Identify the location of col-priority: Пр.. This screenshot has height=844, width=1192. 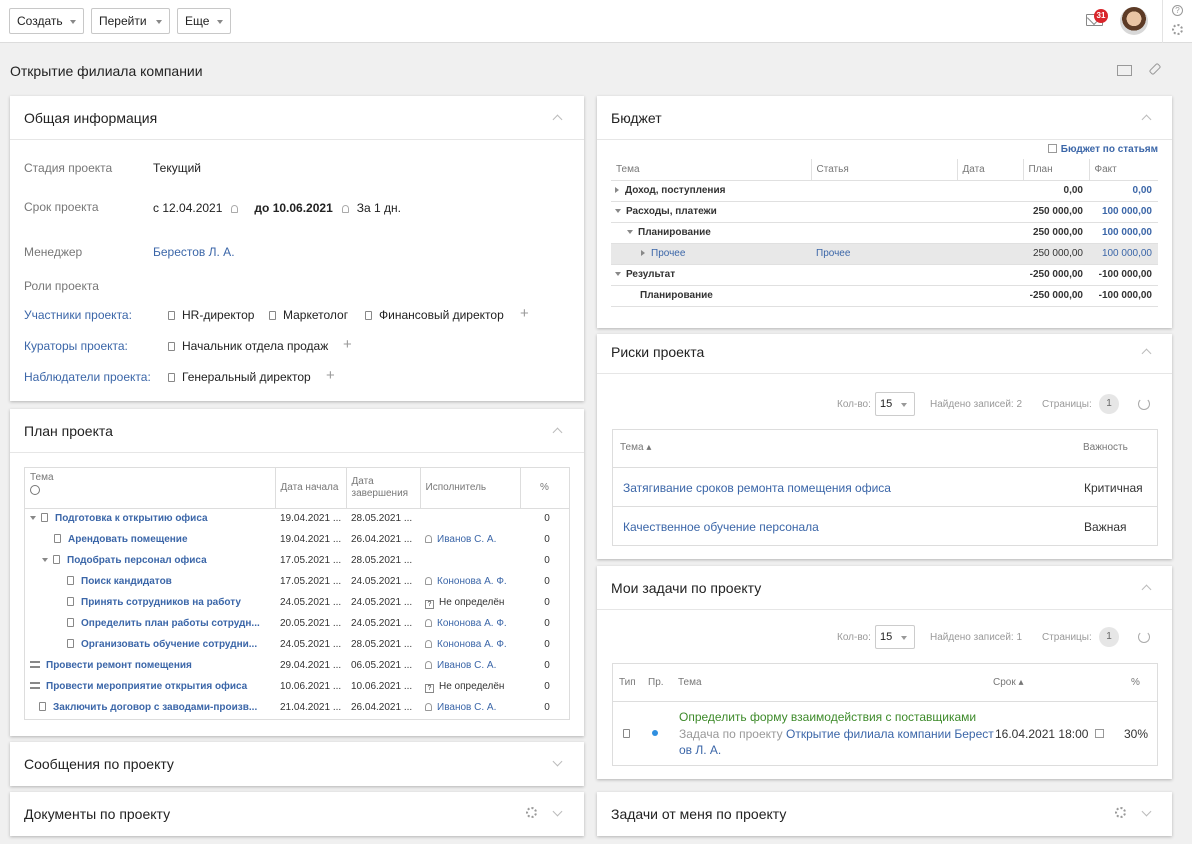
(656, 682).